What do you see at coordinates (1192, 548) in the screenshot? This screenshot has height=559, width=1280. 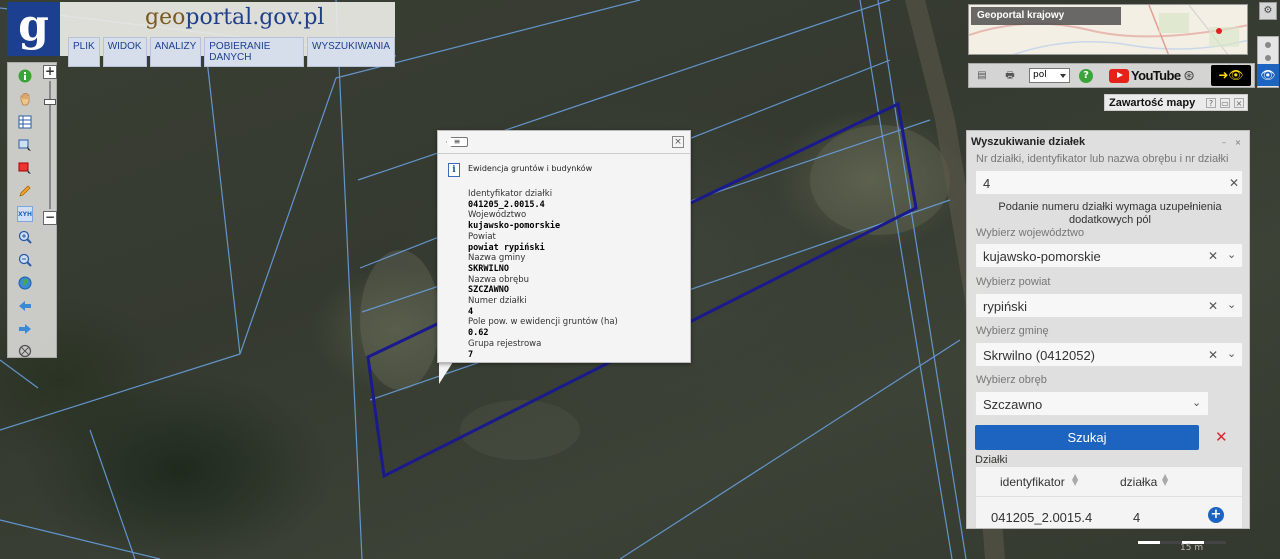 I see `scale-label: 15 m` at bounding box center [1192, 548].